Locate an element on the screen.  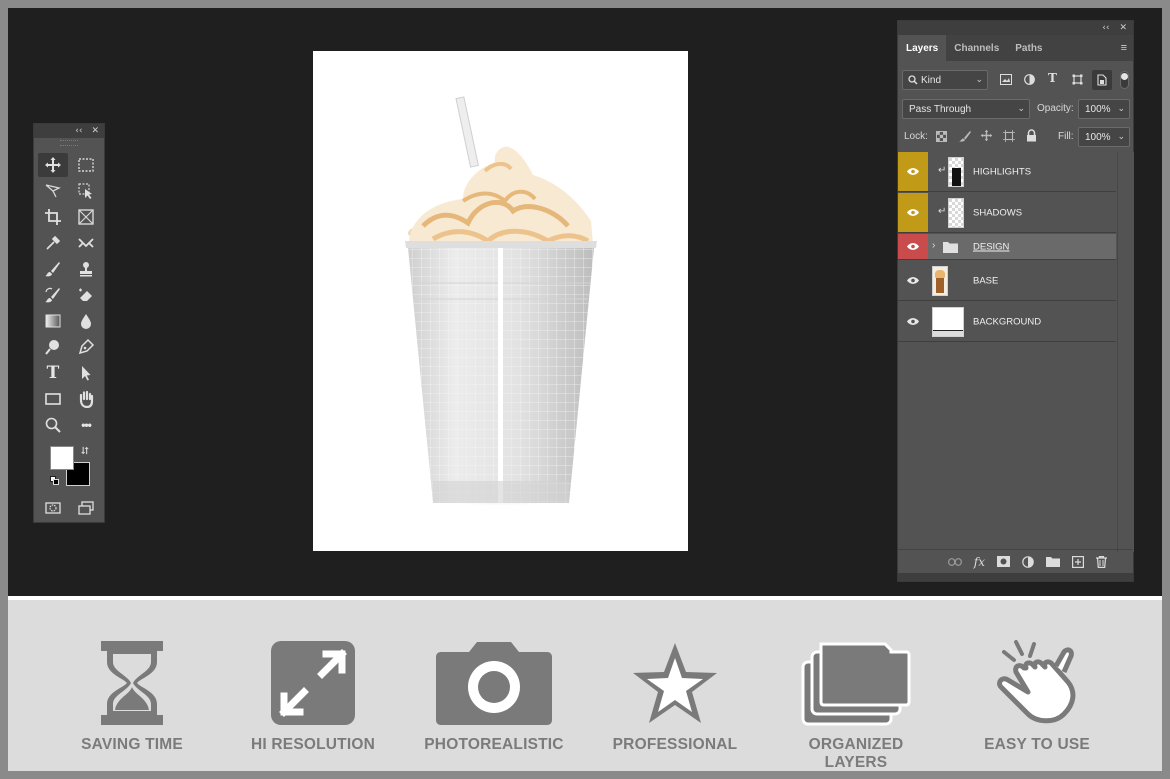
crop-tool-icon is located at coordinates (53, 217).